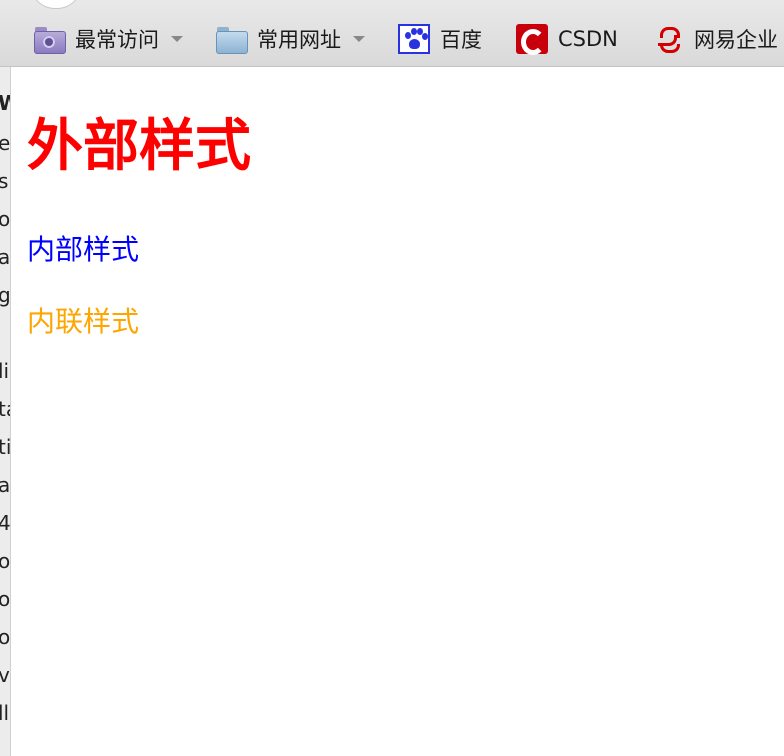 Image resolution: width=784 pixels, height=756 pixels. Describe the element at coordinates (392, 33) in the screenshot. I see `bookmarks-toolbar: 最常访问 常用网址 百度 CSDN 网易企业` at that location.